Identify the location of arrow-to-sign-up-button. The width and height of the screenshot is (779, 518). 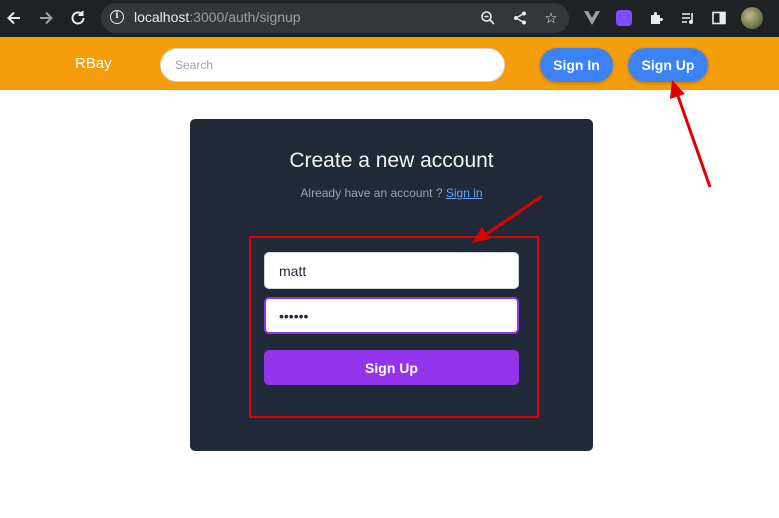
(691, 134).